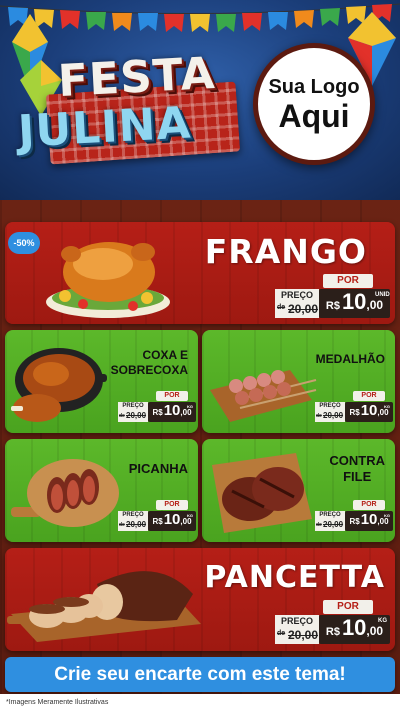  I want to click on title-line-festa: FESTA, so click(136, 77).